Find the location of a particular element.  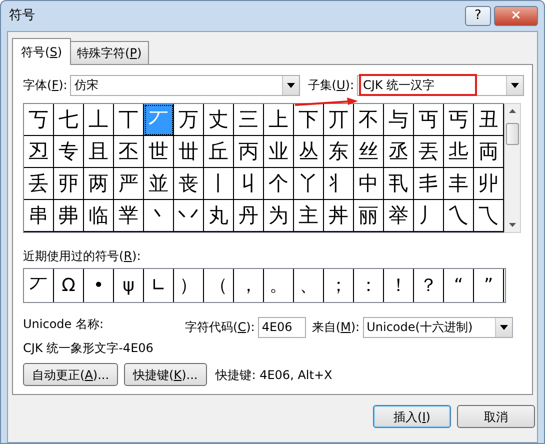

symbol-cell: 丌 is located at coordinates (339, 120).